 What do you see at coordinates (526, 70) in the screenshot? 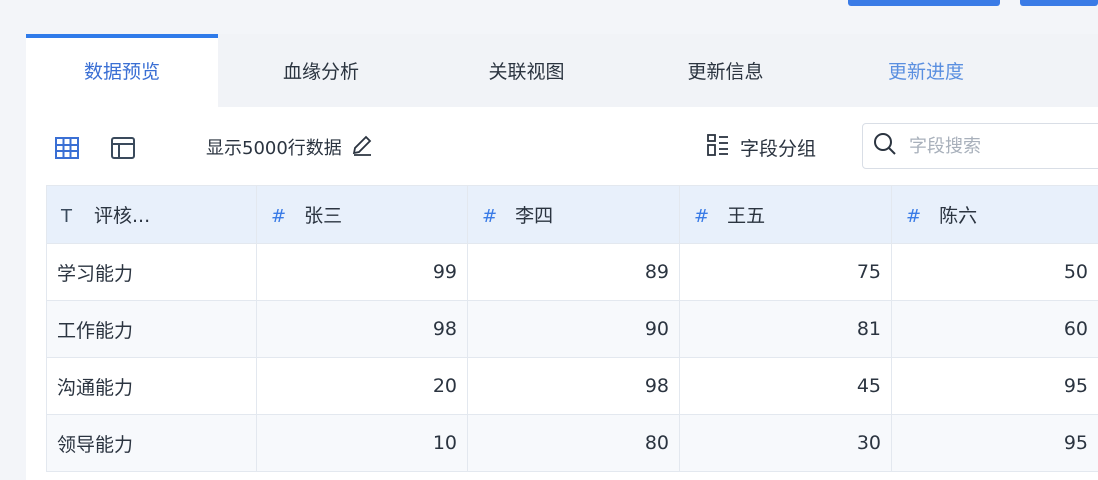
I see `tab-relation-view: 关联视图` at bounding box center [526, 70].